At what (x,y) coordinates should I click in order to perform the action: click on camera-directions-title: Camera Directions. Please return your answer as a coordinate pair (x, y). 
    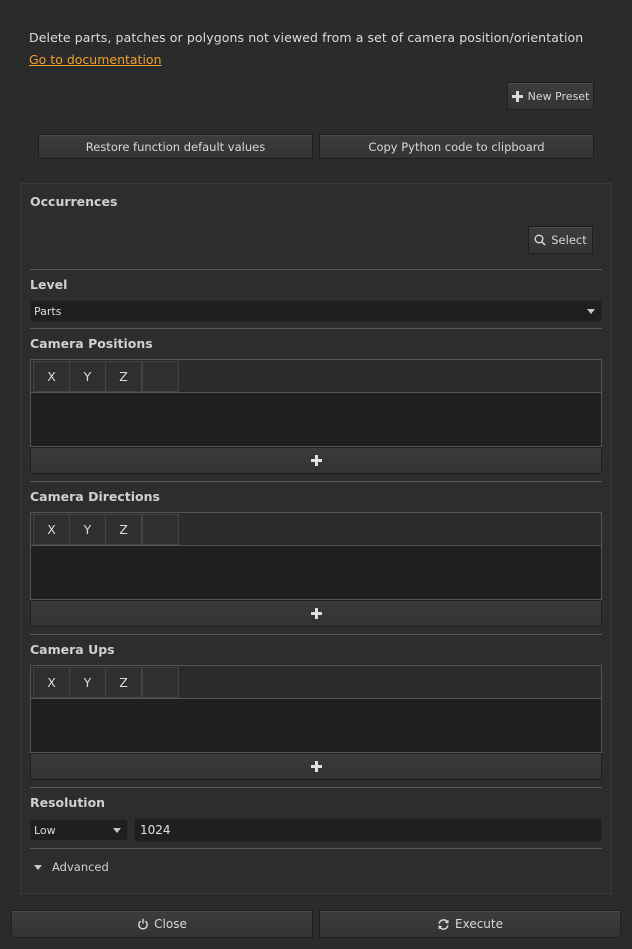
    Looking at the image, I should click on (95, 496).